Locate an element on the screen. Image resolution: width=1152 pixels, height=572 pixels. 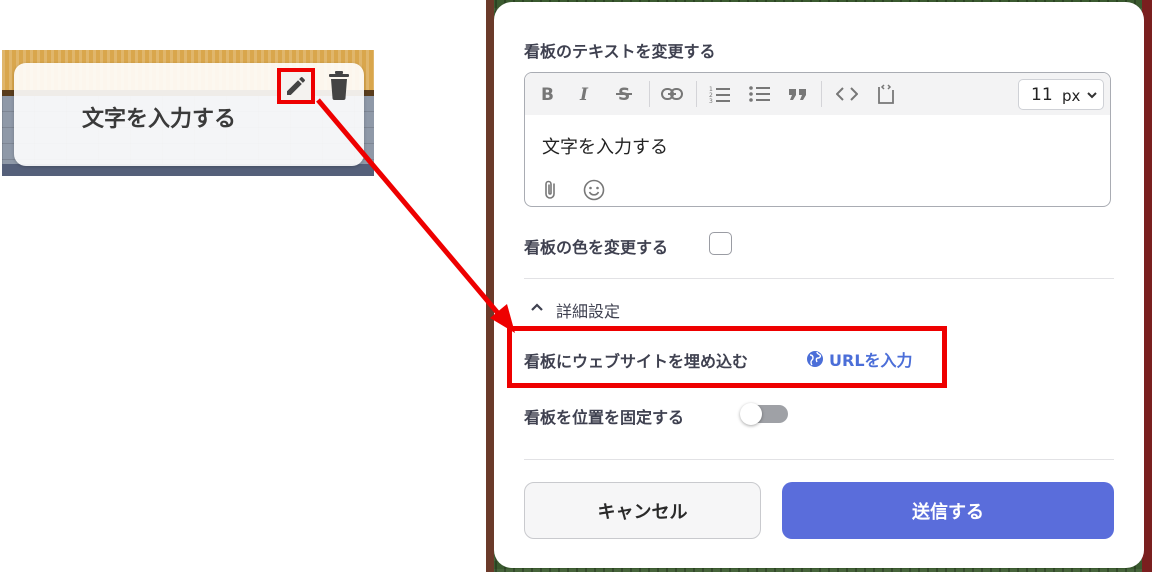
cancel-button: キャンセル is located at coordinates (642, 510).